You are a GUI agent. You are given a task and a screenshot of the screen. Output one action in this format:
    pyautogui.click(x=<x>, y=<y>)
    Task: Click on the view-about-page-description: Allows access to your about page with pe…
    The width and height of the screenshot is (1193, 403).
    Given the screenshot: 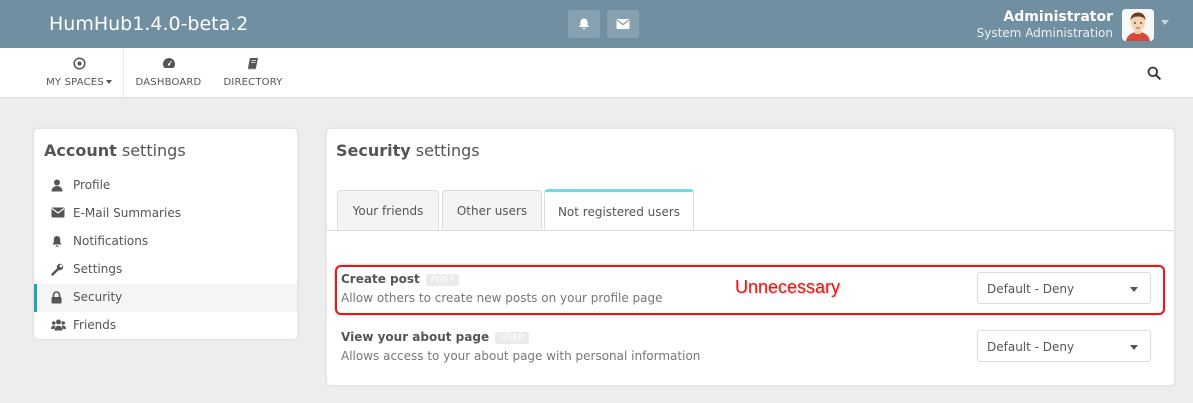 What is the action you would take?
    pyautogui.click(x=521, y=356)
    